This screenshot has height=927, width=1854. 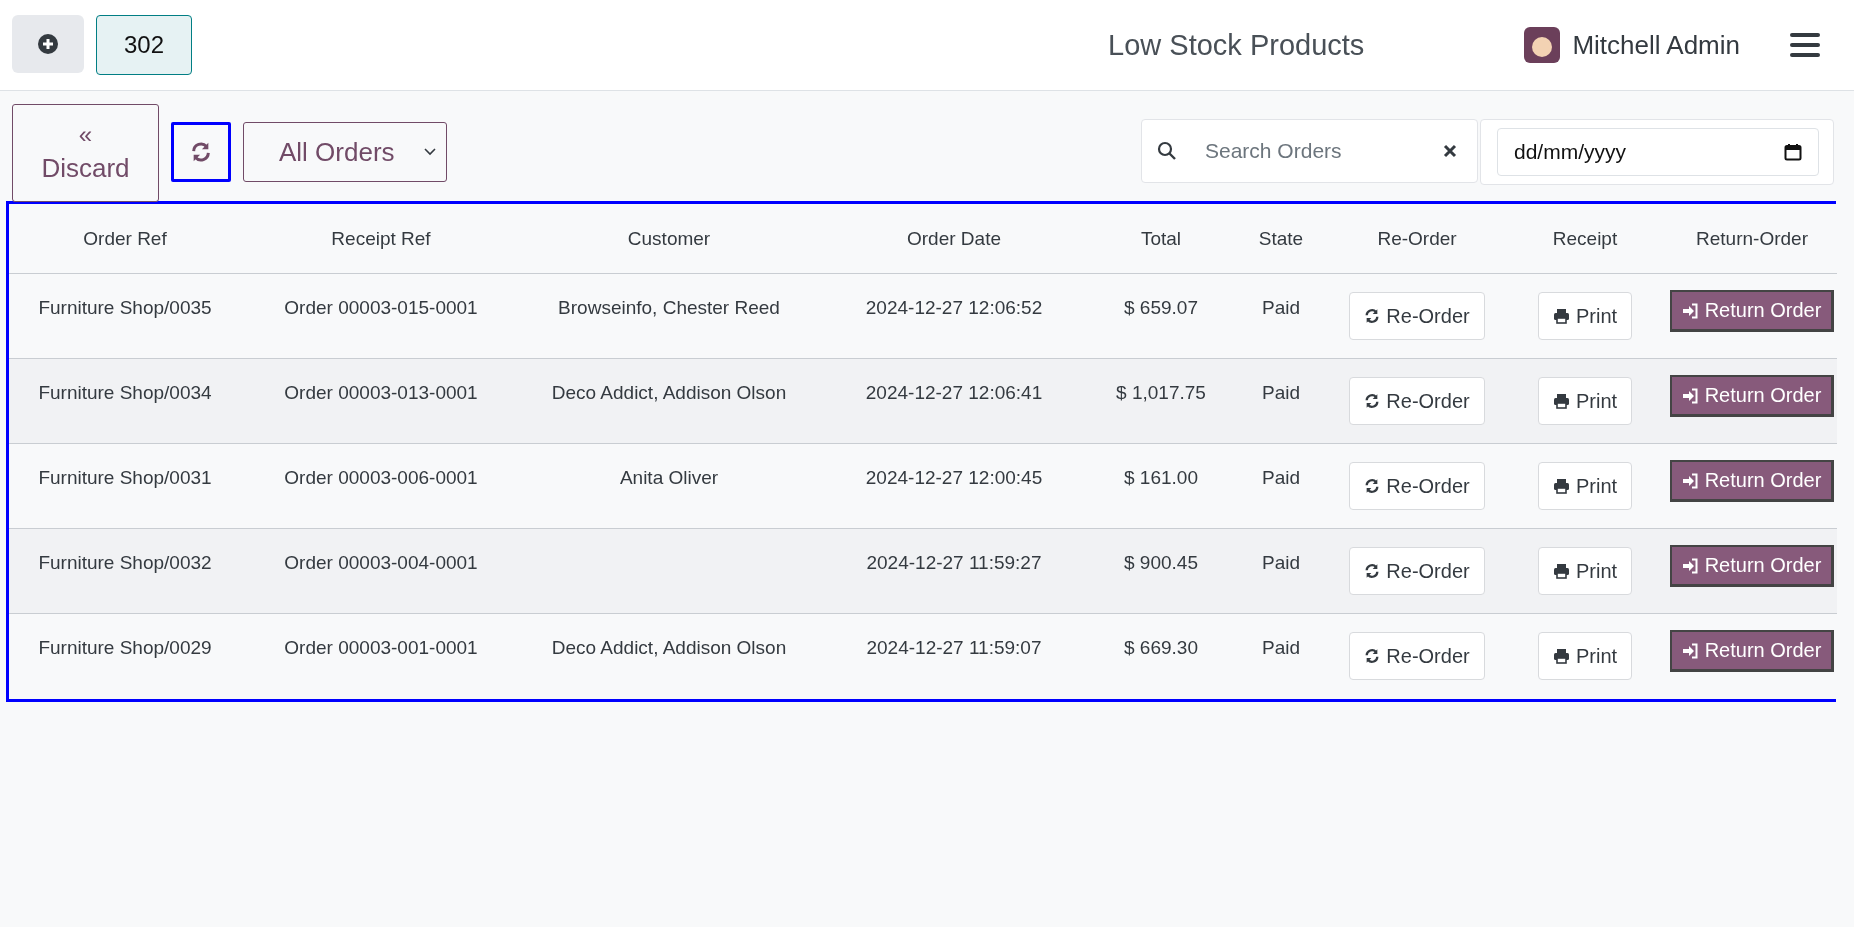 I want to click on search-box: Search Orders, so click(x=1309, y=151).